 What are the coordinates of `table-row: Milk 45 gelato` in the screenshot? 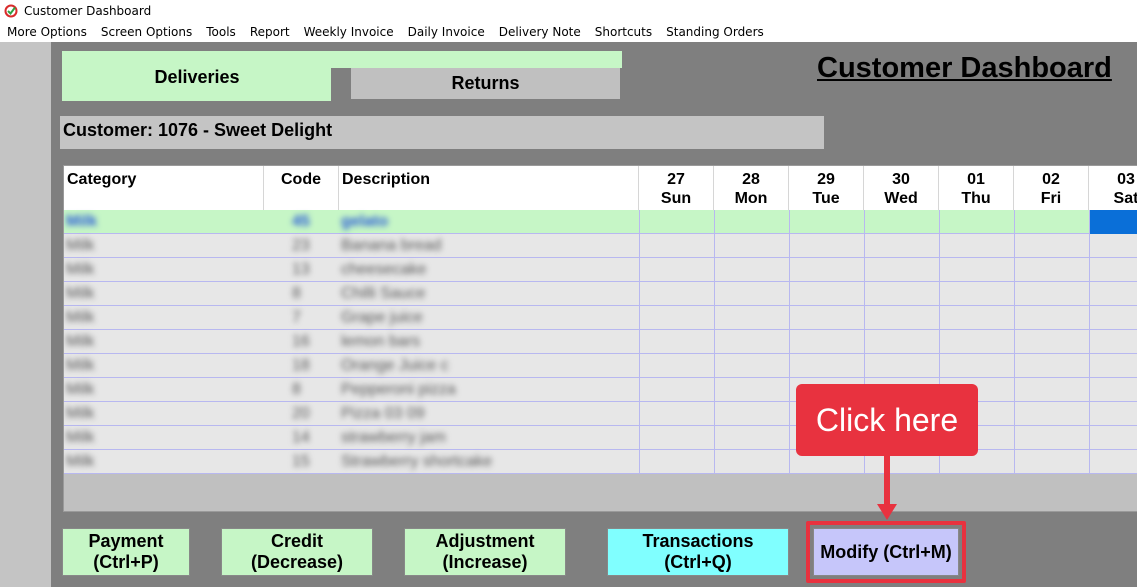 It's located at (600, 222).